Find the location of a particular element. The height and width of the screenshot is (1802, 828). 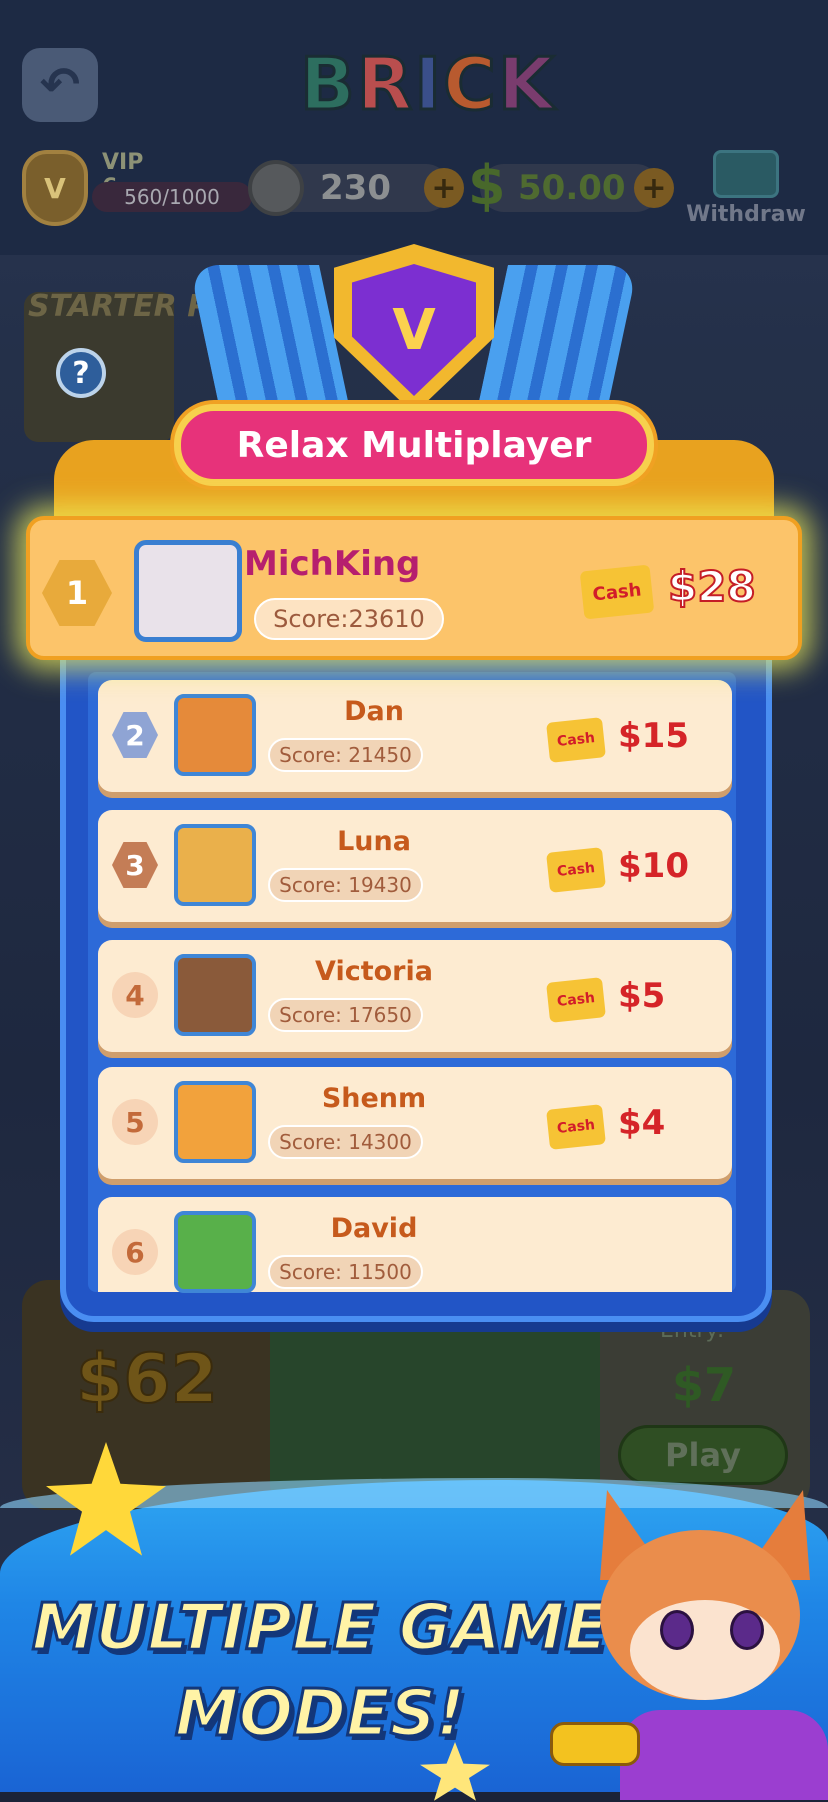

rank-badge: 5 is located at coordinates (135, 1122).